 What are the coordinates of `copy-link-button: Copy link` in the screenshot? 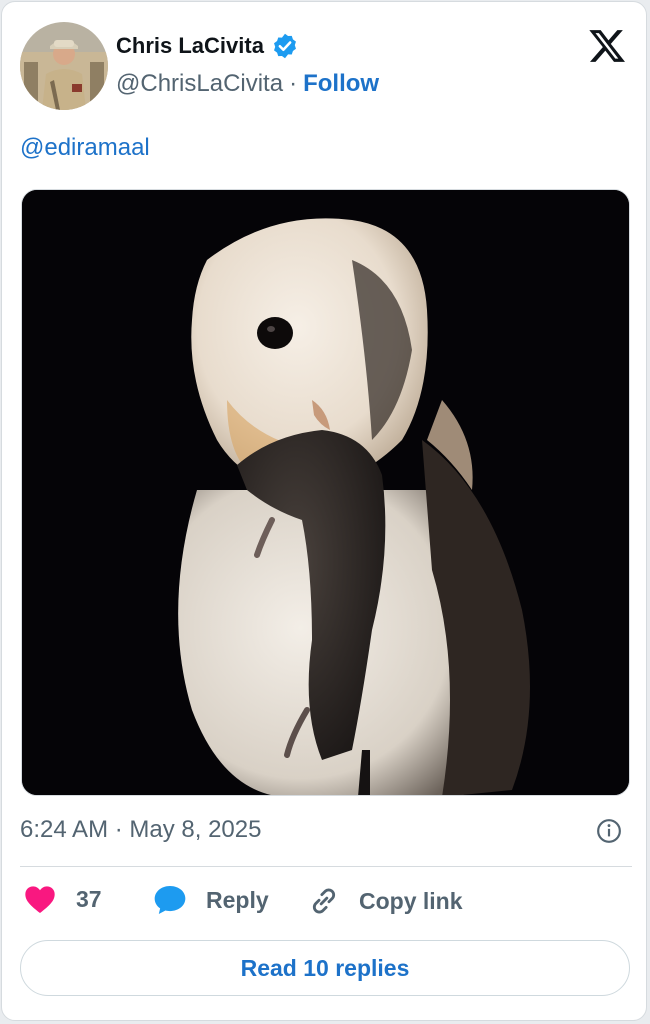 It's located at (385, 901).